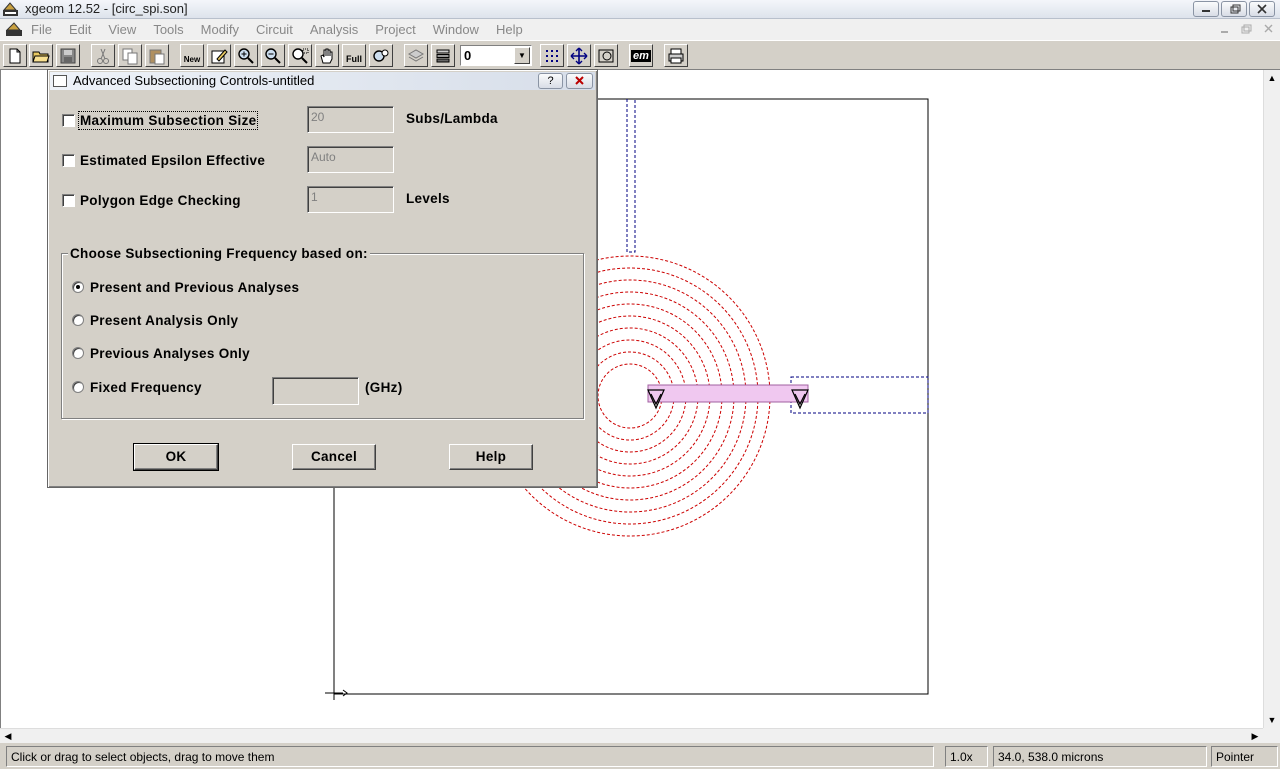  I want to click on cut-button, so click(103, 55).